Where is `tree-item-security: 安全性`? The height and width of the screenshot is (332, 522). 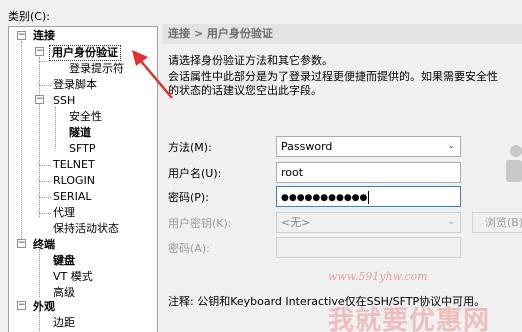
tree-item-security: 安全性 is located at coordinates (85, 117).